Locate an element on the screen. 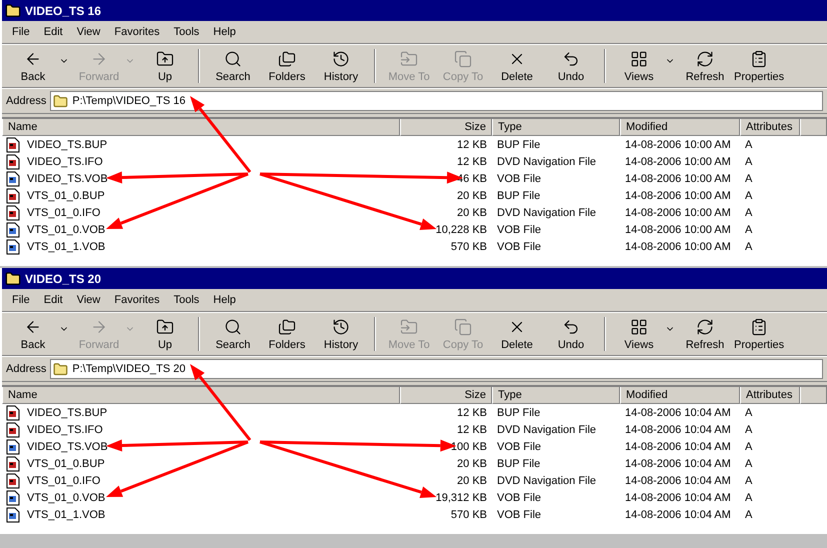 Image resolution: width=827 pixels, height=548 pixels. folders-icon is located at coordinates (287, 327).